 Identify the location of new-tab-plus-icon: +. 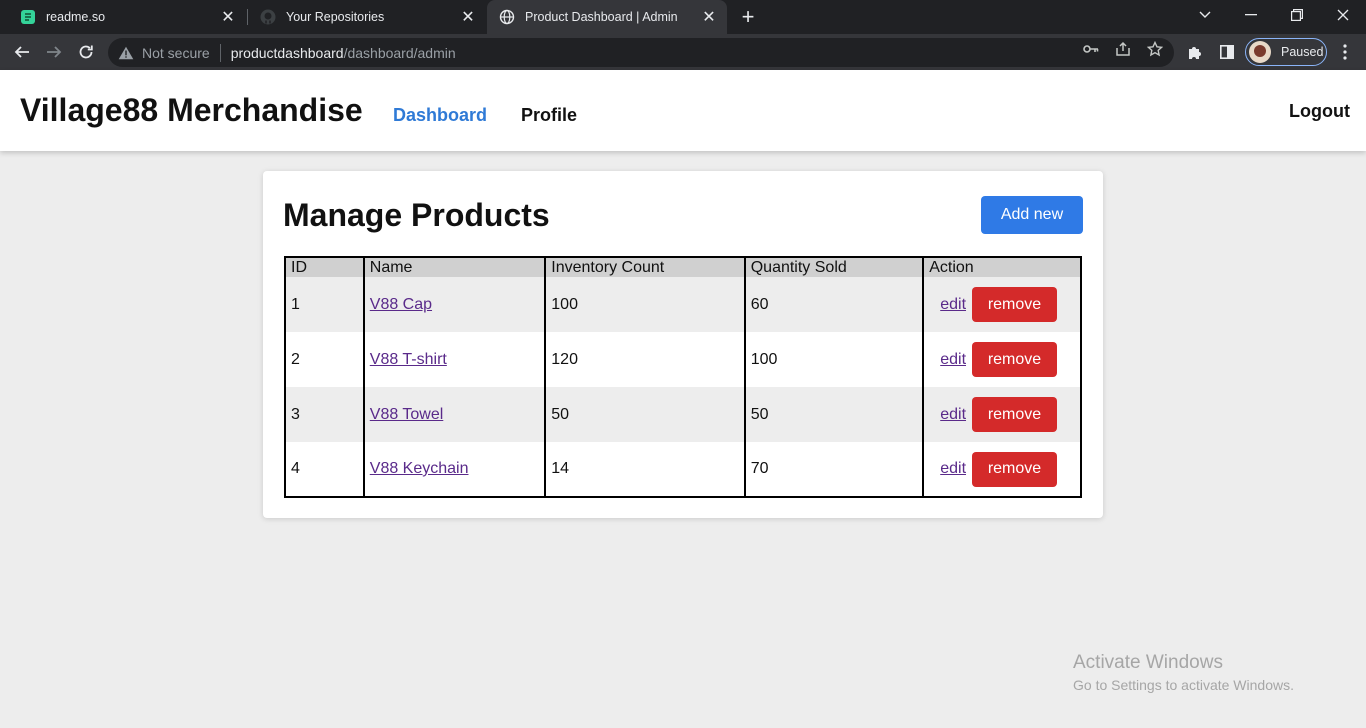
(748, 17).